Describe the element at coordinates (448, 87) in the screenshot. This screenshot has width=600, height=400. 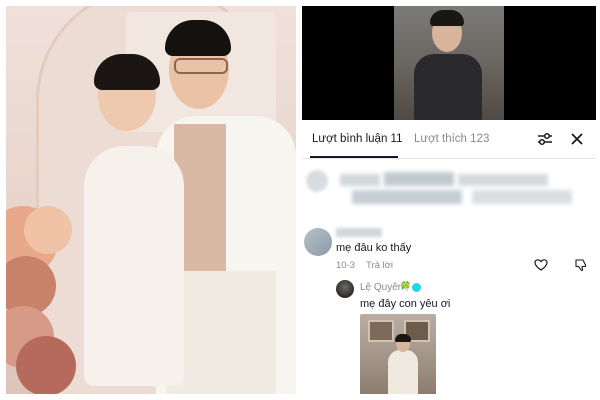
I see `video-person-body` at that location.